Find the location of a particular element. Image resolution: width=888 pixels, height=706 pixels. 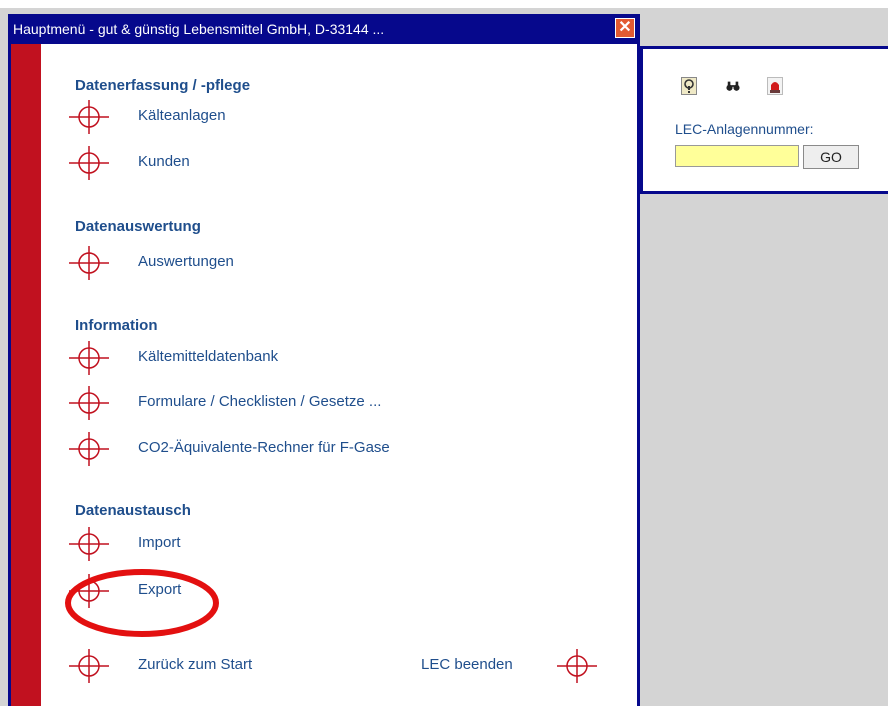

lec-search-panel: LEC-Anlagennummer: GO is located at coordinates (764, 120).